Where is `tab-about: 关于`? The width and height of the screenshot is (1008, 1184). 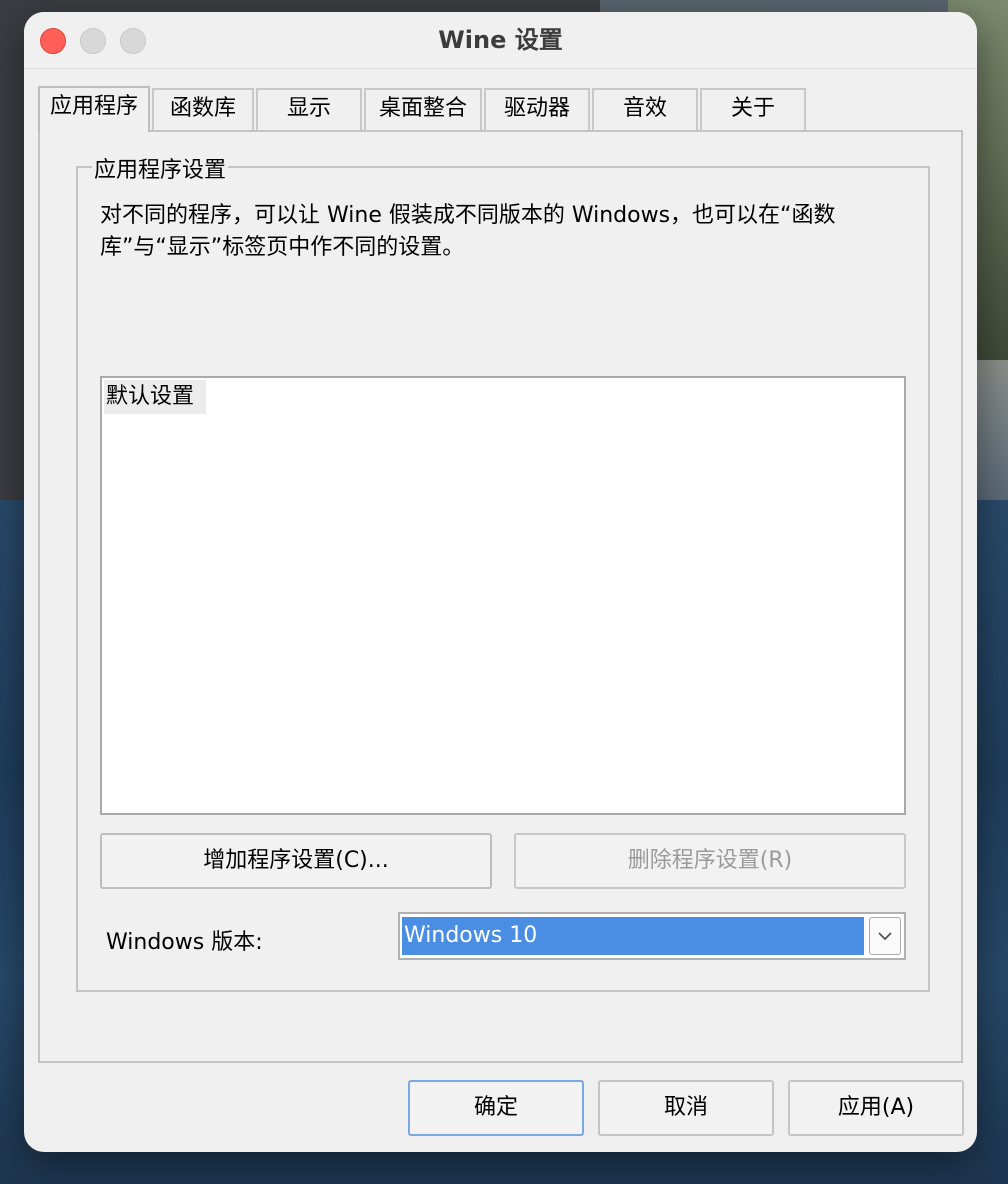
tab-about: 关于 is located at coordinates (753, 109).